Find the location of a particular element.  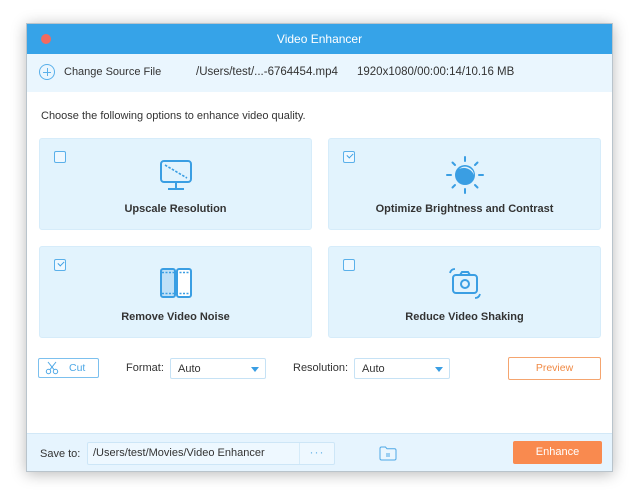

option-label: Upscale Resolution is located at coordinates (175, 209).